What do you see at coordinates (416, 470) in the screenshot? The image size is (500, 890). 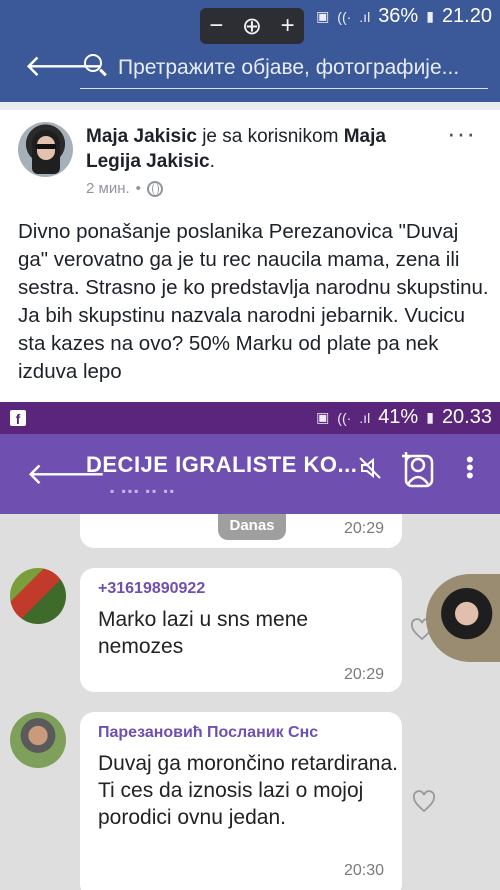 I see `add-participant-icon` at bounding box center [416, 470].